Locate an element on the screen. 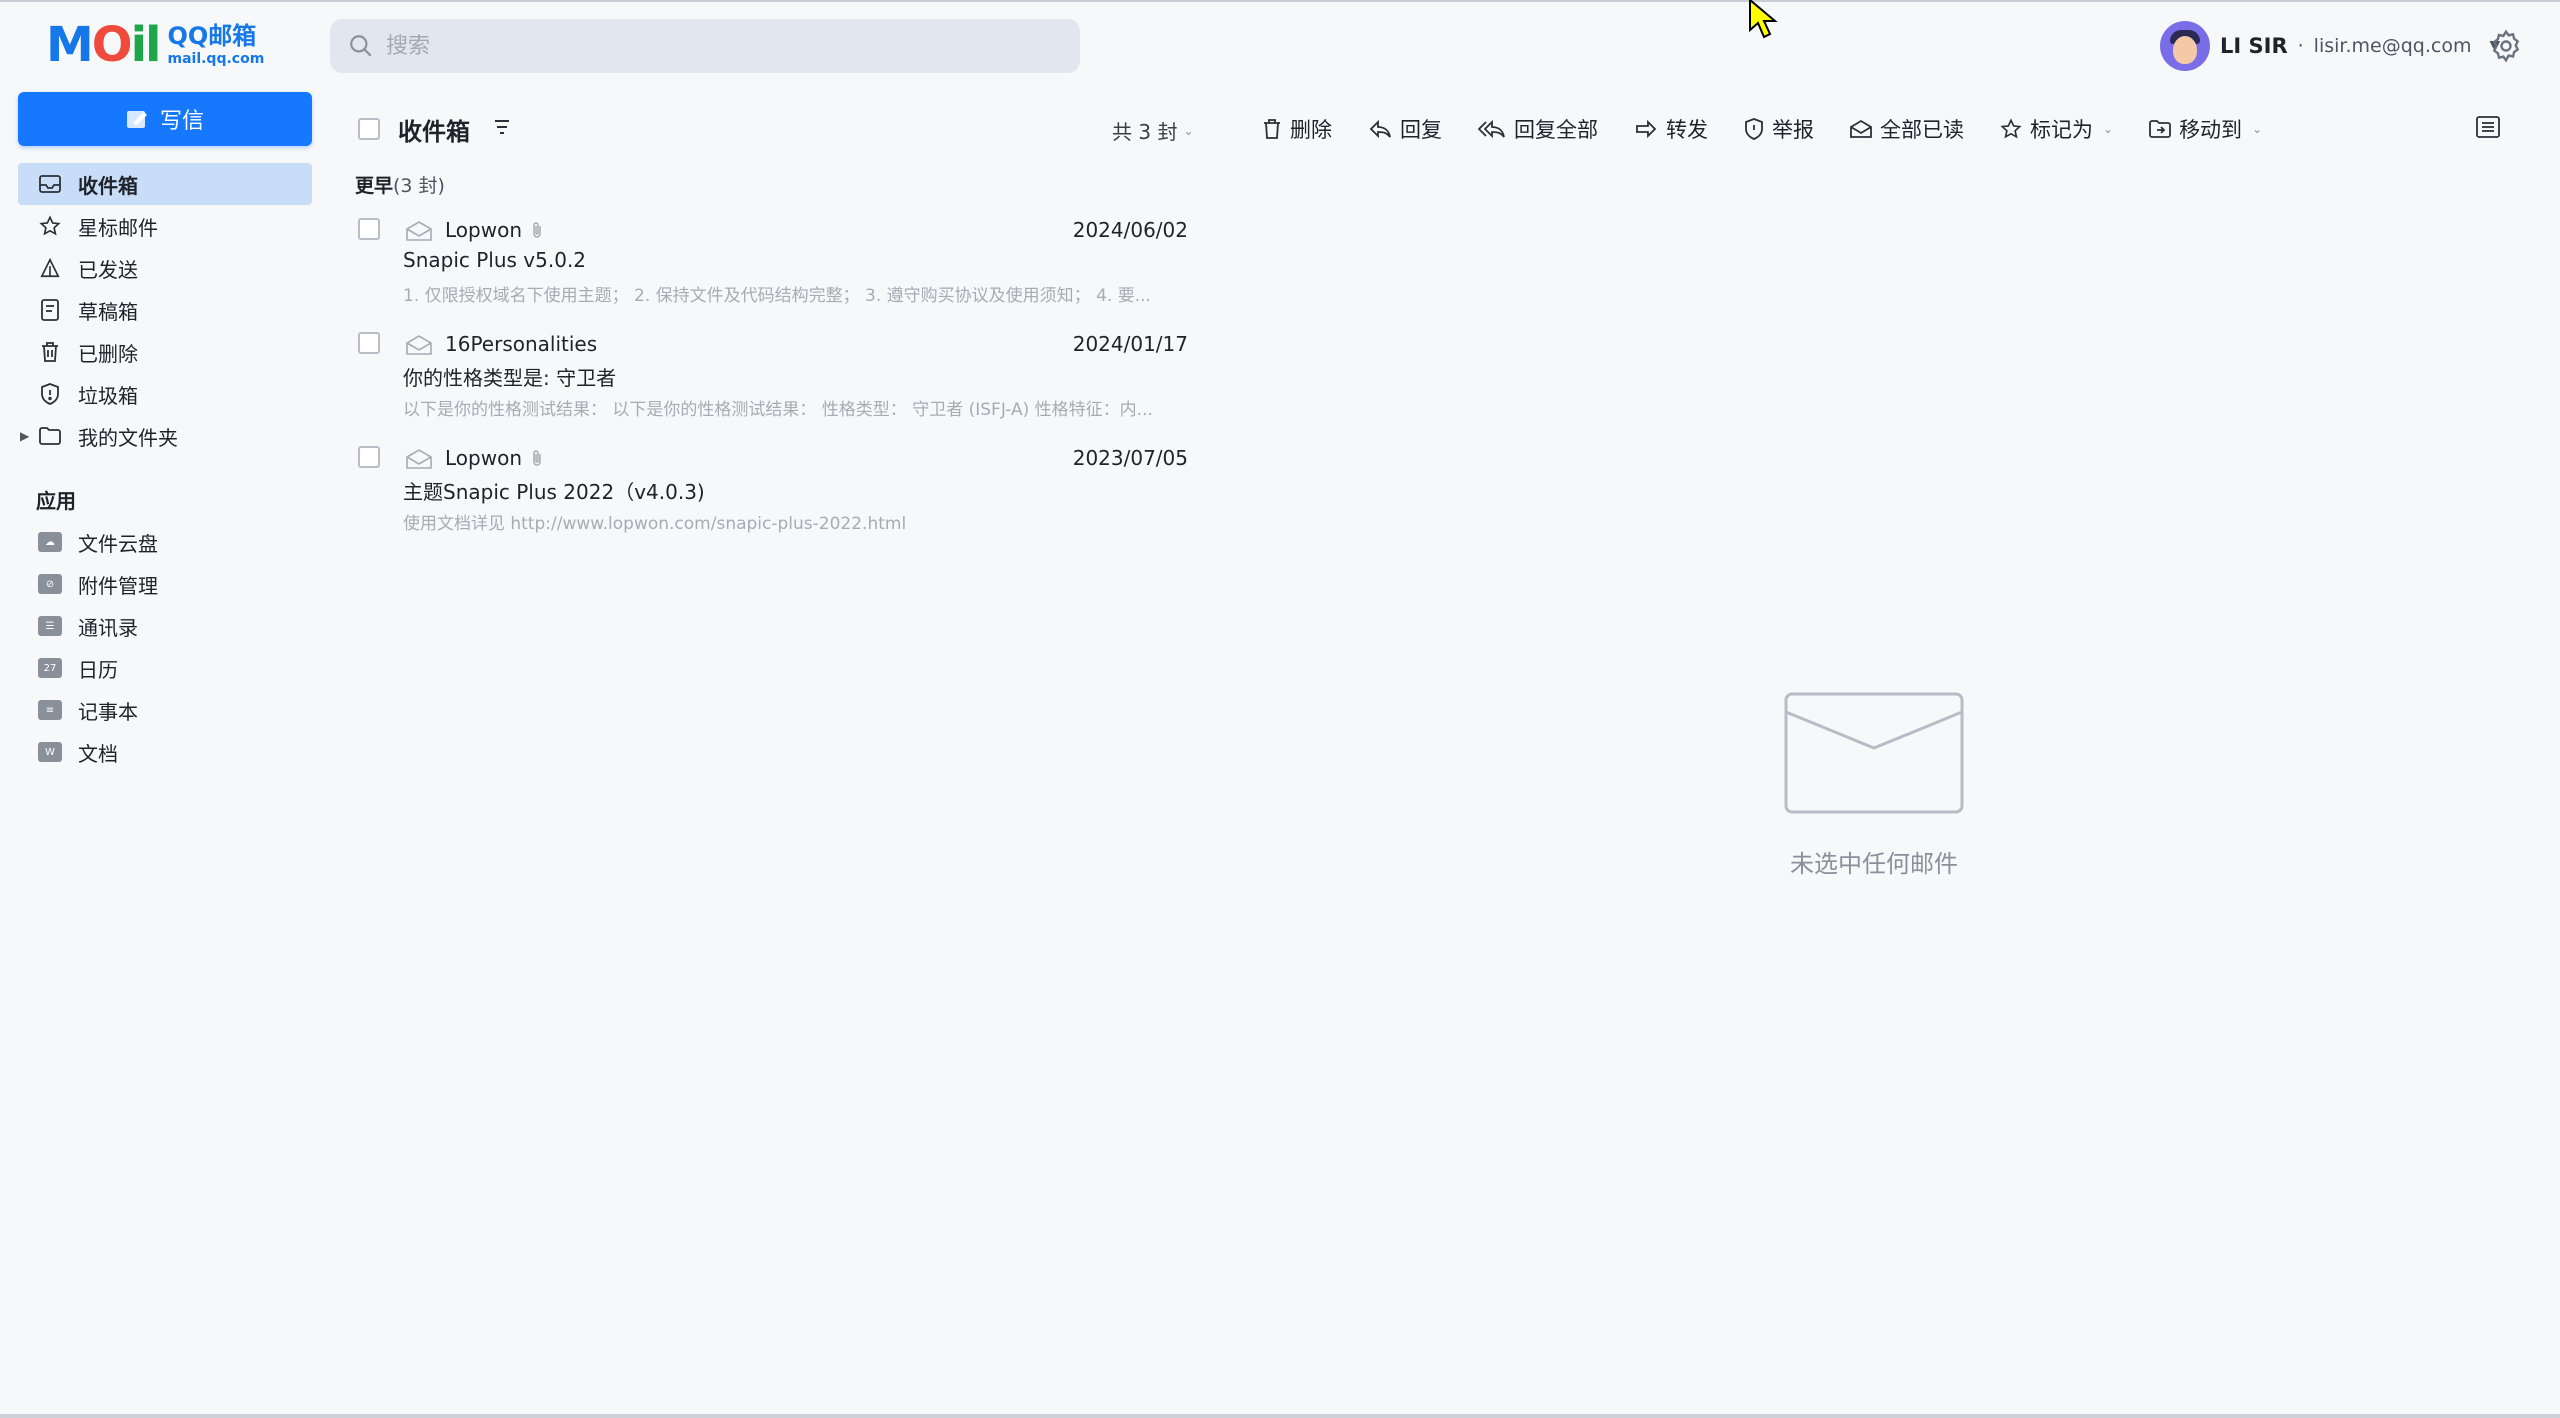 The width and height of the screenshot is (2560, 1418). mail-toolbar: 删除 回复 回复全部 转发 举报 全部已读 标记为 ⌄ 移动到 ⌄ is located at coordinates (1780, 129).